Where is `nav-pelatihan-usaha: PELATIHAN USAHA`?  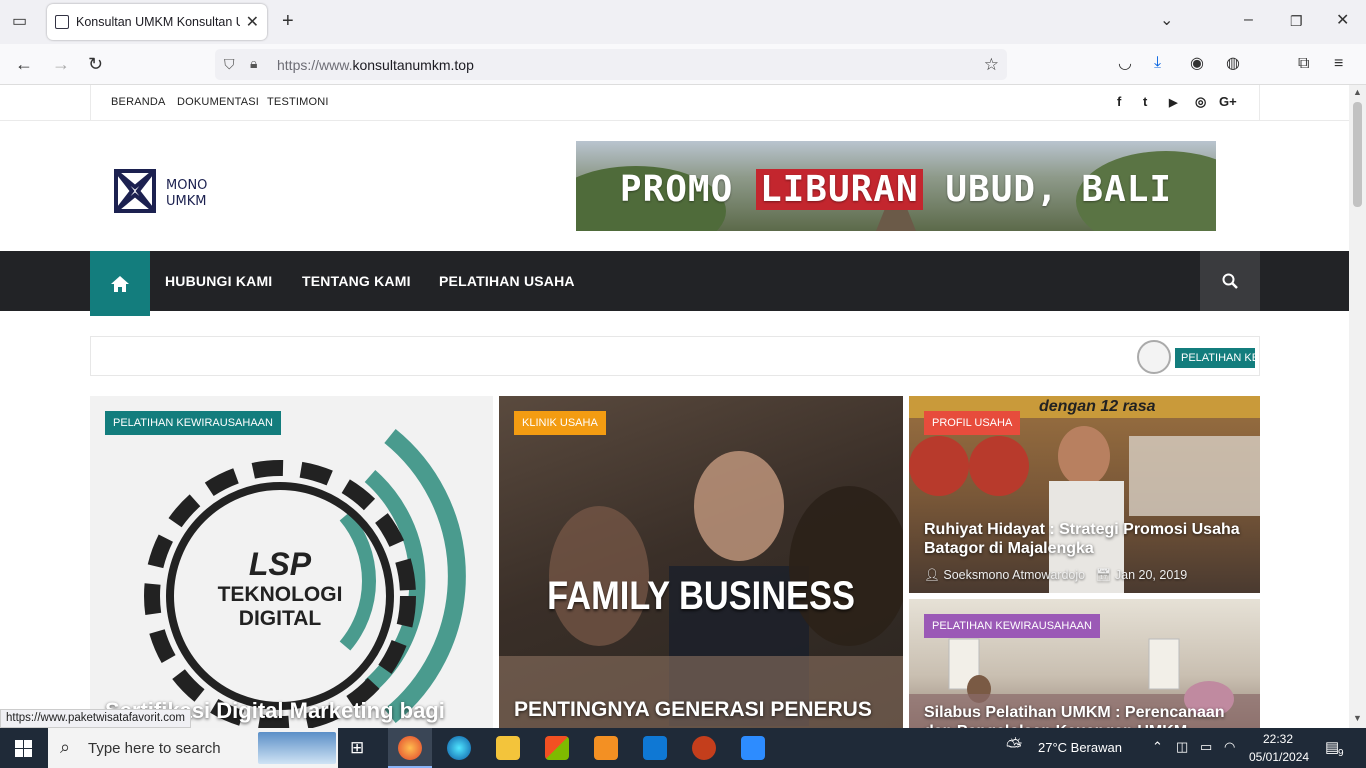
nav-pelatihan-usaha: PELATIHAN USAHA is located at coordinates (507, 281).